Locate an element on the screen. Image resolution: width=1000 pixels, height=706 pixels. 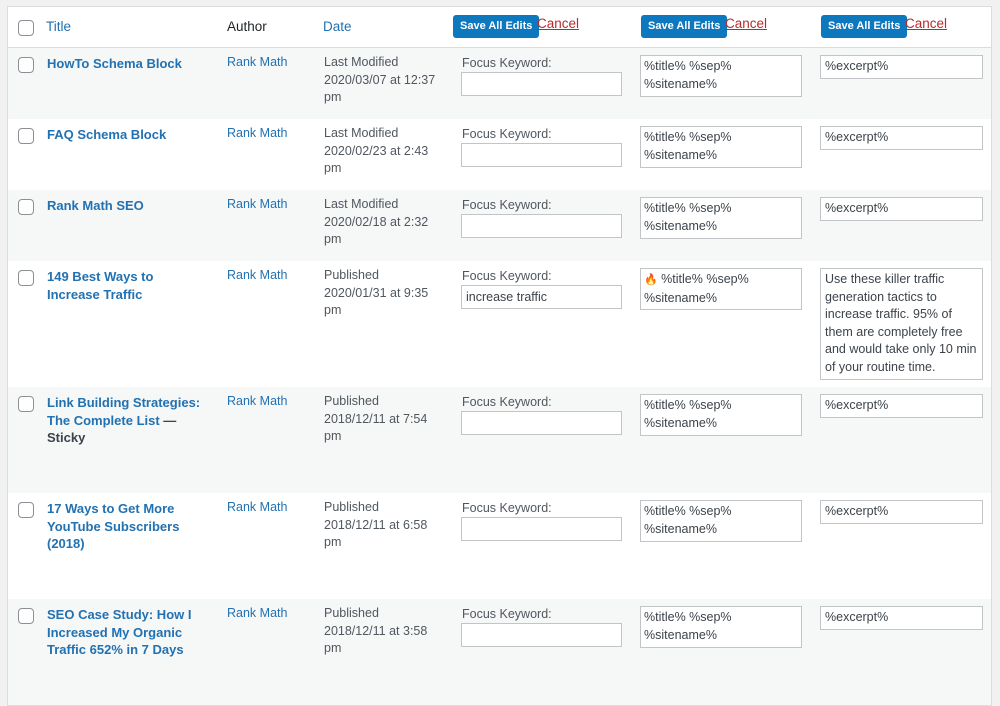
select-all-checkbox is located at coordinates (26, 28).